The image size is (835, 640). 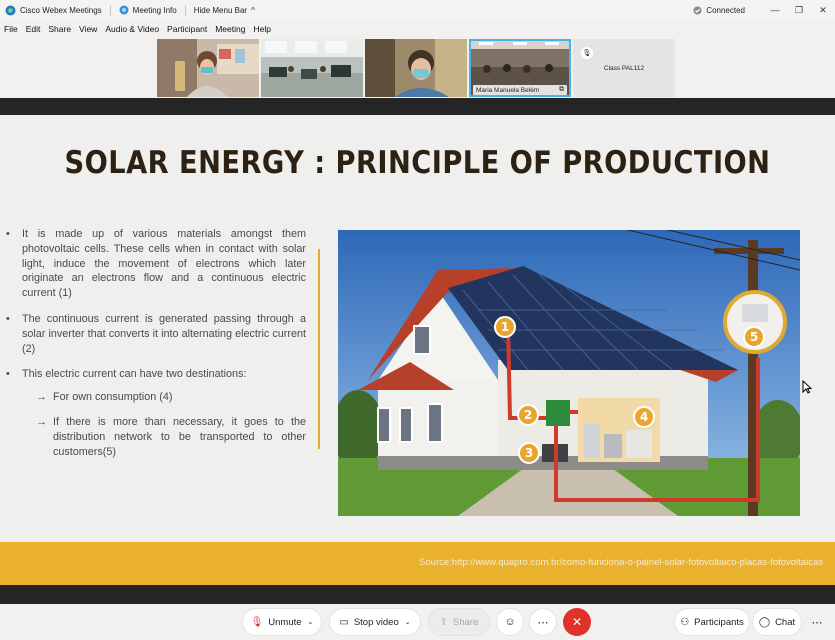 I want to click on chat-label: Chat, so click(x=785, y=622).